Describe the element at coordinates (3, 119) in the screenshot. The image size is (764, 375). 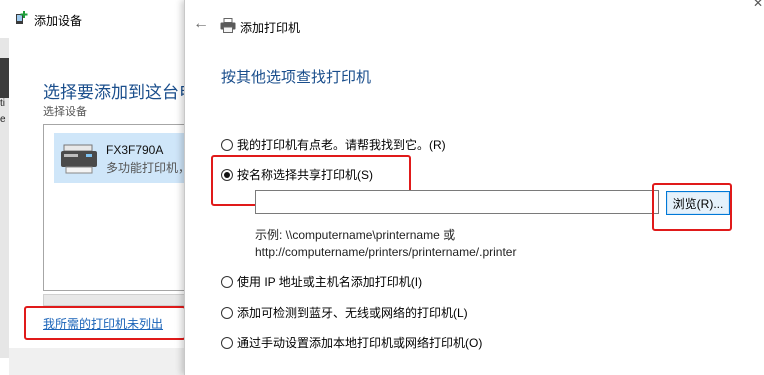
I see `background-text-fragment: e` at that location.